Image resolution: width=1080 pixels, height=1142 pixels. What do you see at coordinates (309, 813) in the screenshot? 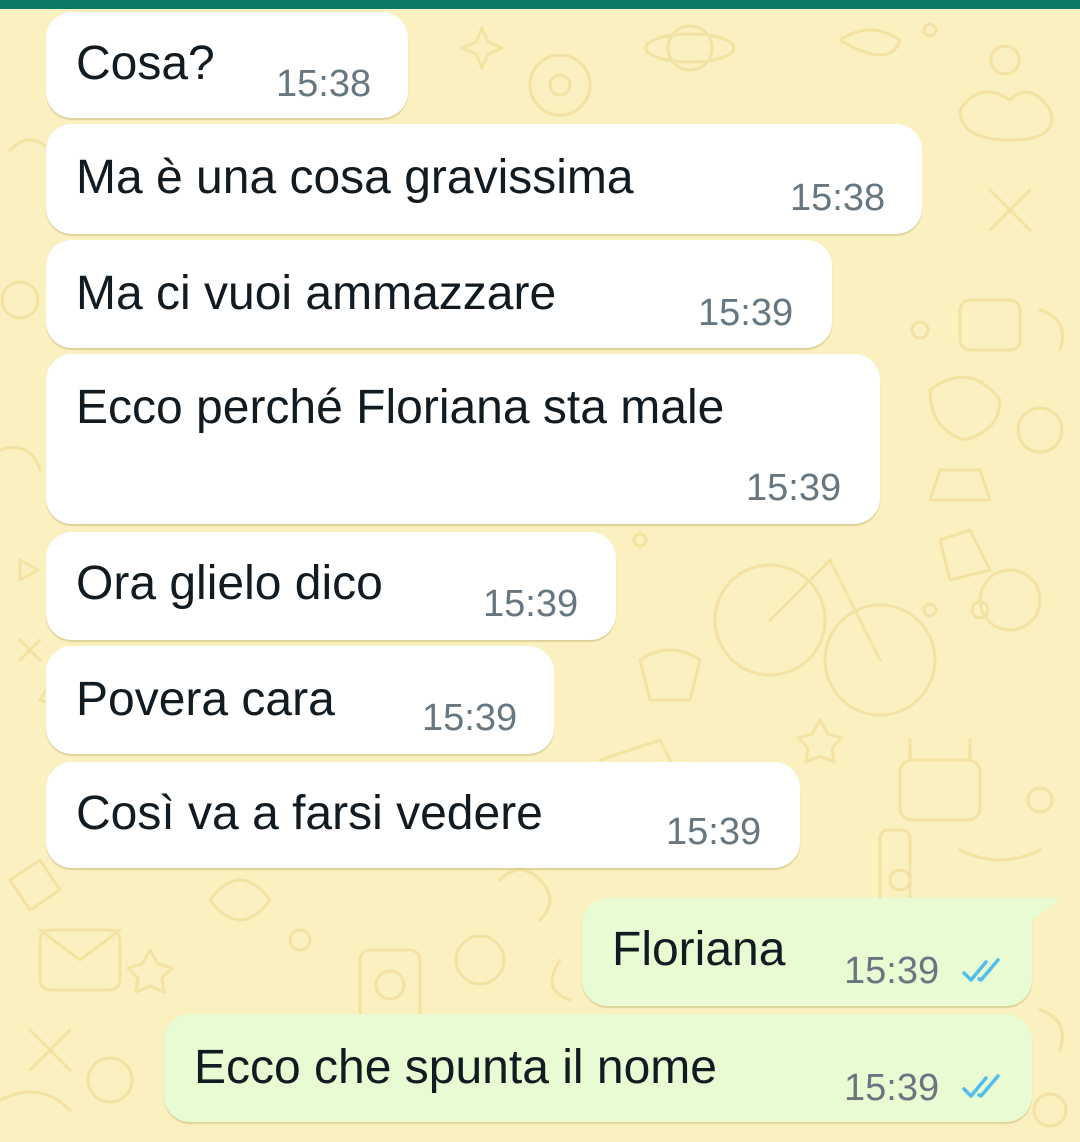
I see `message-text: Così va a farsi vedere` at bounding box center [309, 813].